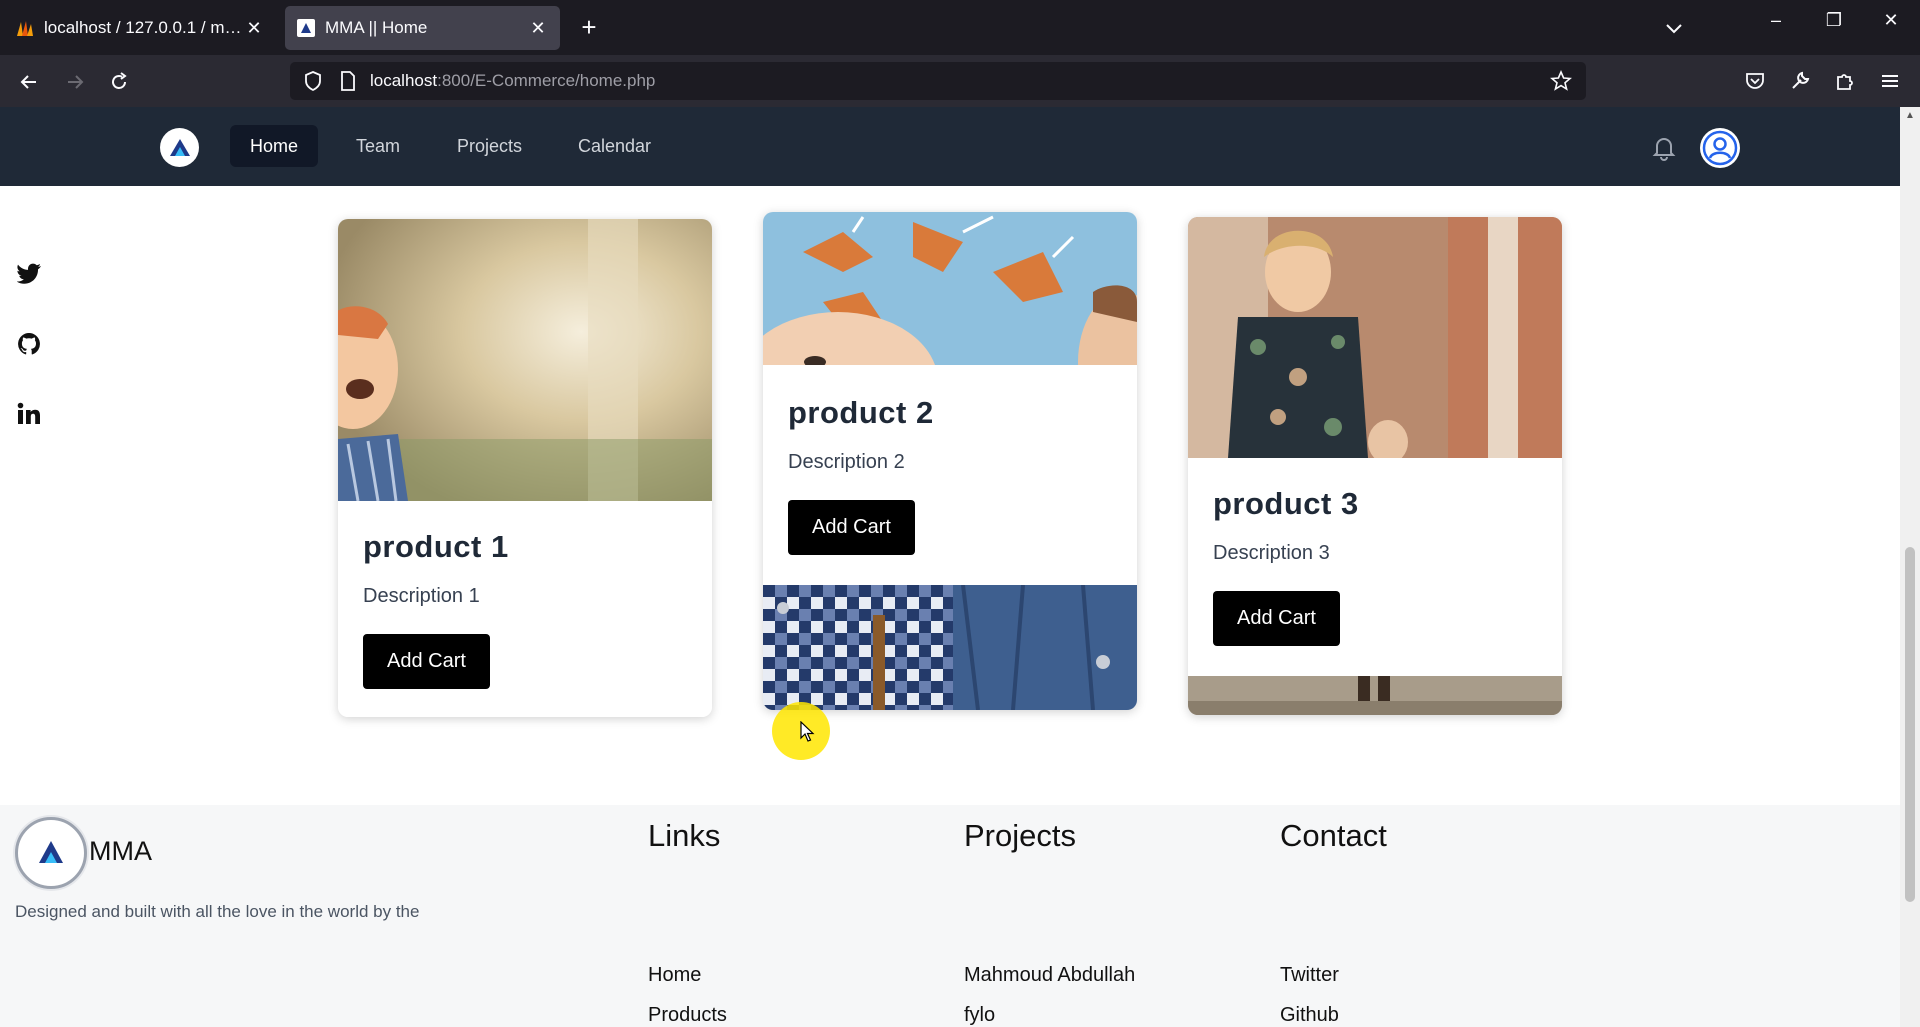 Image resolution: width=1920 pixels, height=1027 pixels. I want to click on phpmyadmin-favicon-icon, so click(25, 28).